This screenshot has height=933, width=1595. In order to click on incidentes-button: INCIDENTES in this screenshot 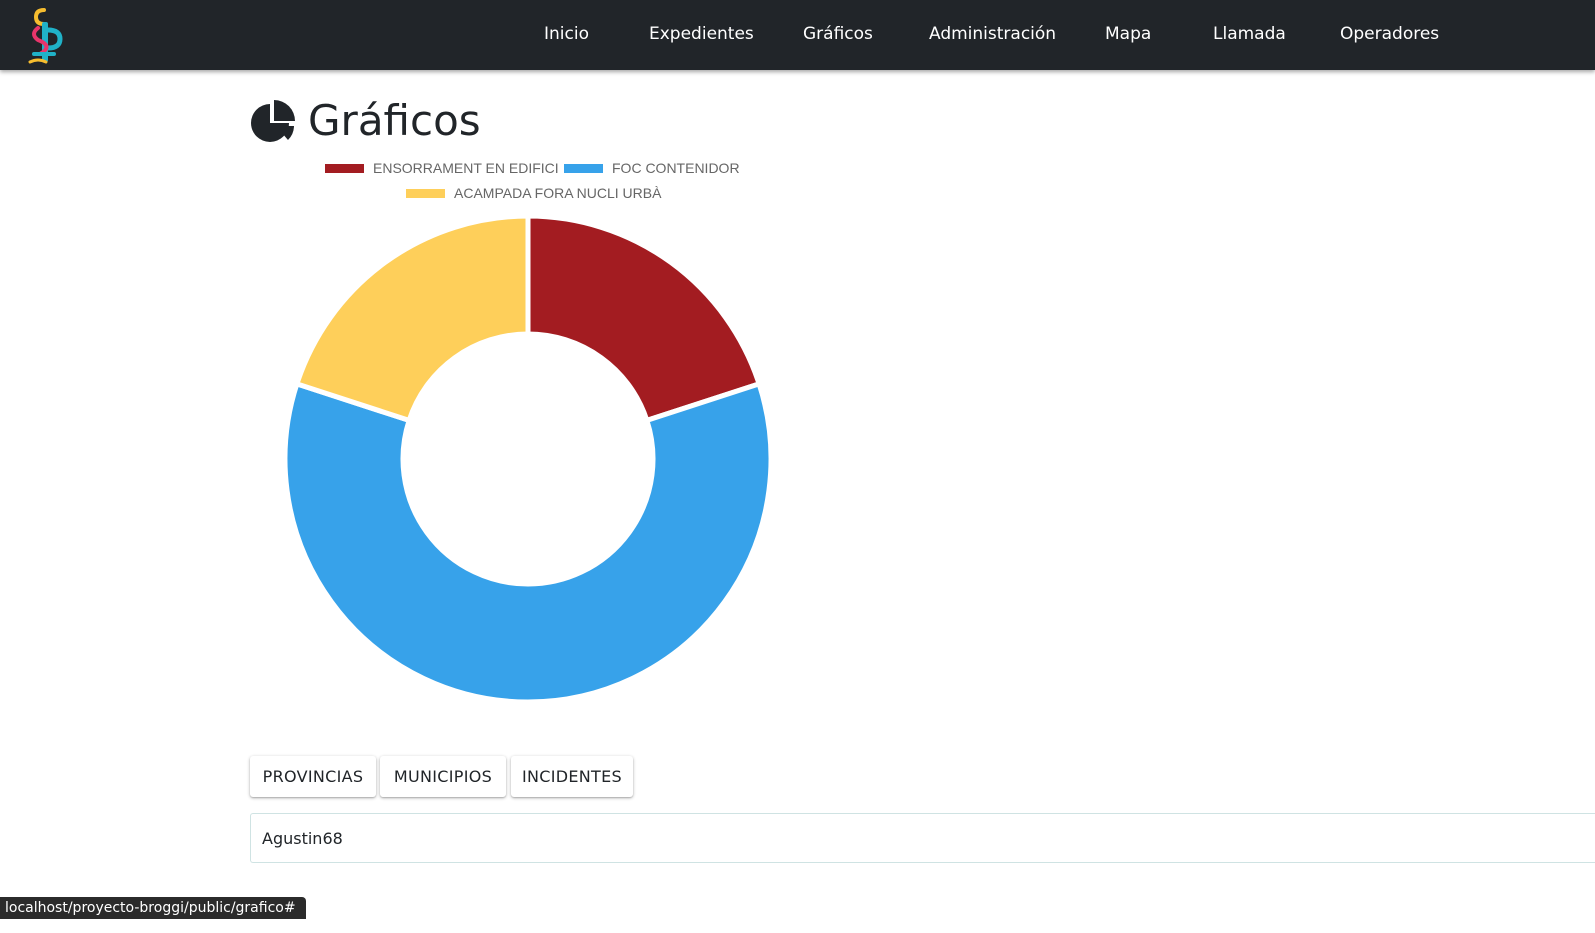, I will do `click(572, 776)`.